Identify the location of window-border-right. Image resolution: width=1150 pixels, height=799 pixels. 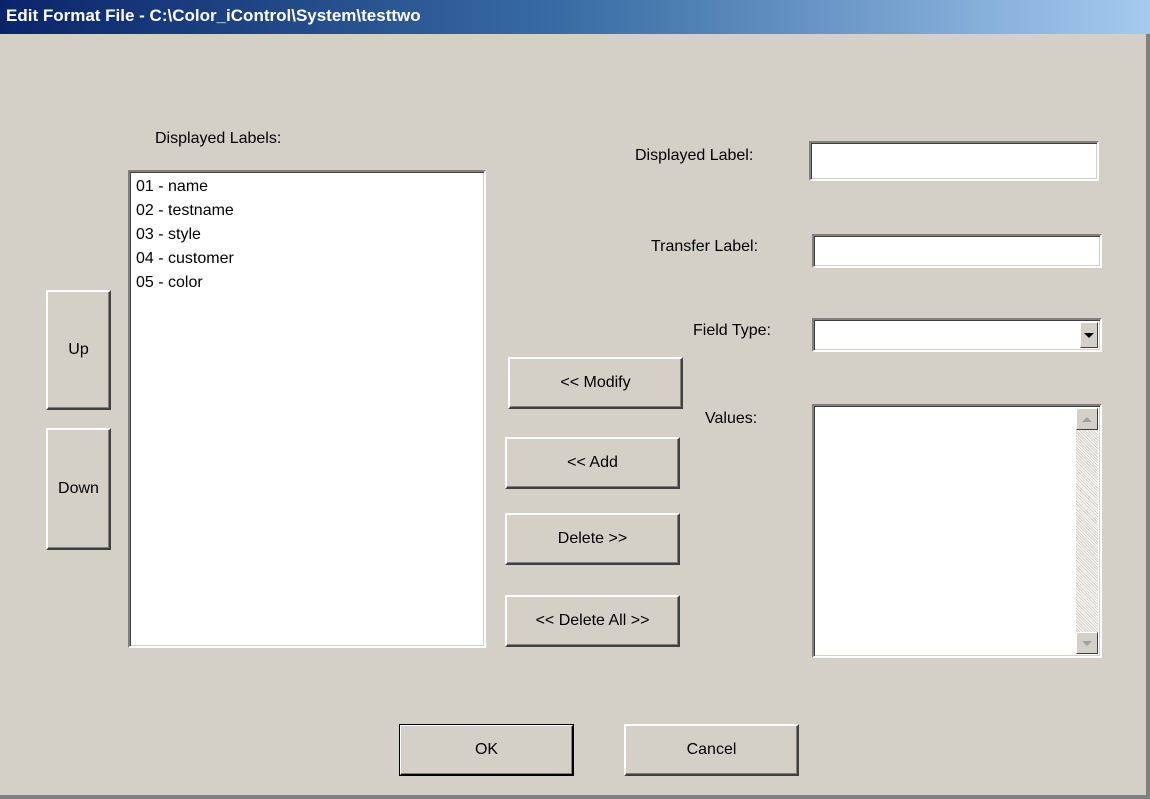
(1148, 416).